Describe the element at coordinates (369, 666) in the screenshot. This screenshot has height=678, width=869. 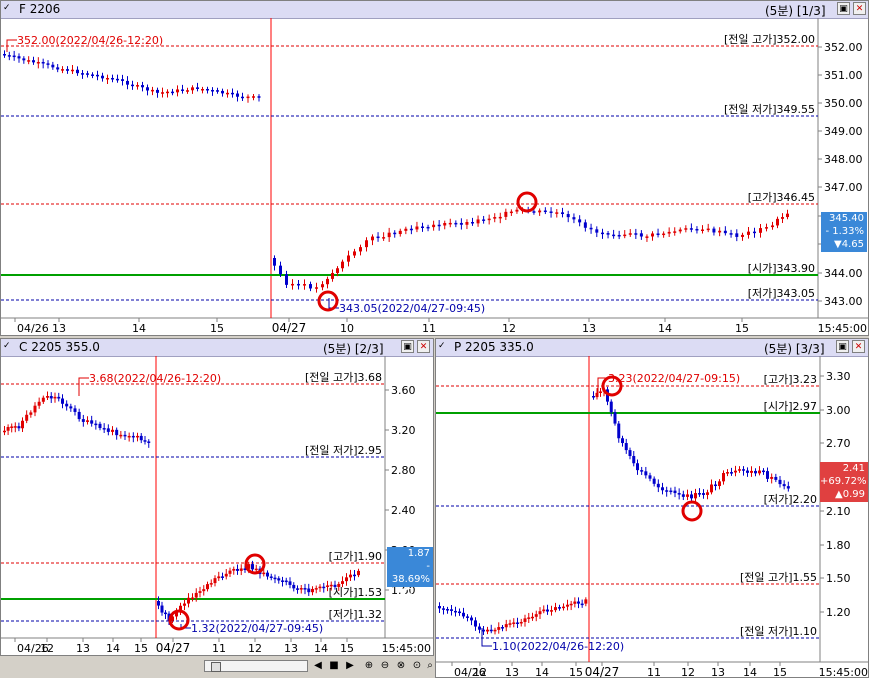
I see `zoom-in-icon: ⊕` at that location.